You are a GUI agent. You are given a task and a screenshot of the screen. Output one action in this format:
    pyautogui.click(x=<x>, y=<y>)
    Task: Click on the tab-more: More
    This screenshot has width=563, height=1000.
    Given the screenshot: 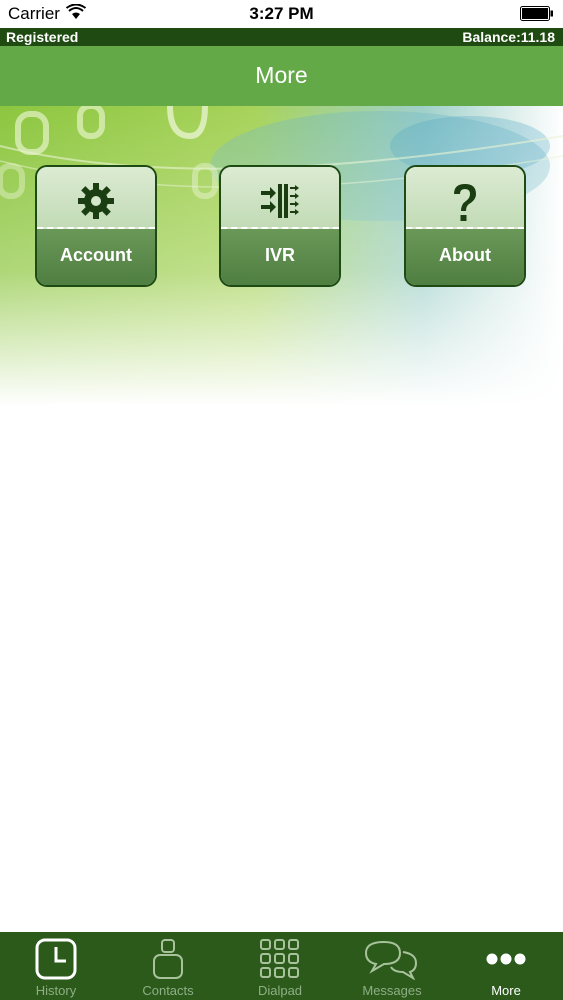 What is the action you would take?
    pyautogui.click(x=506, y=966)
    